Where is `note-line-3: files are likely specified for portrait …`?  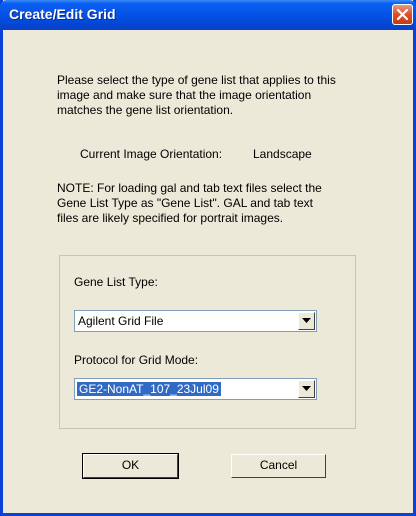 note-line-3: files are likely specified for portrait … is located at coordinates (170, 218).